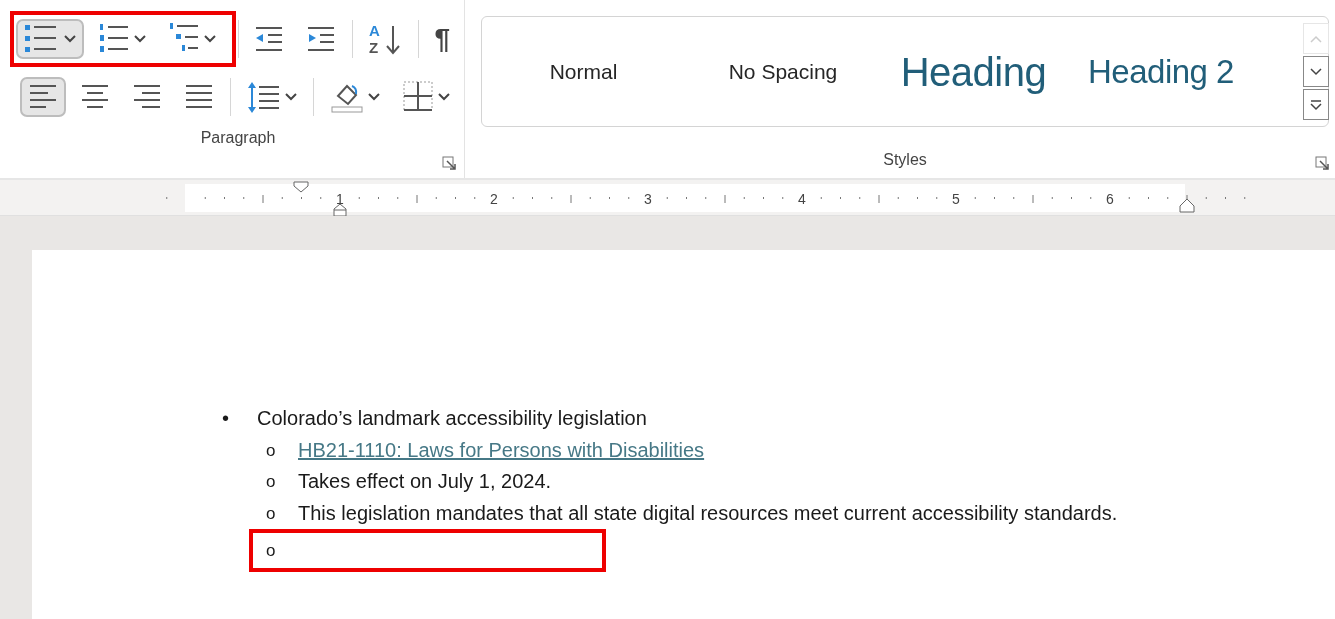 Image resolution: width=1335 pixels, height=619 pixels. Describe the element at coordinates (1110, 199) in the screenshot. I see `ruler-number: 6` at that location.